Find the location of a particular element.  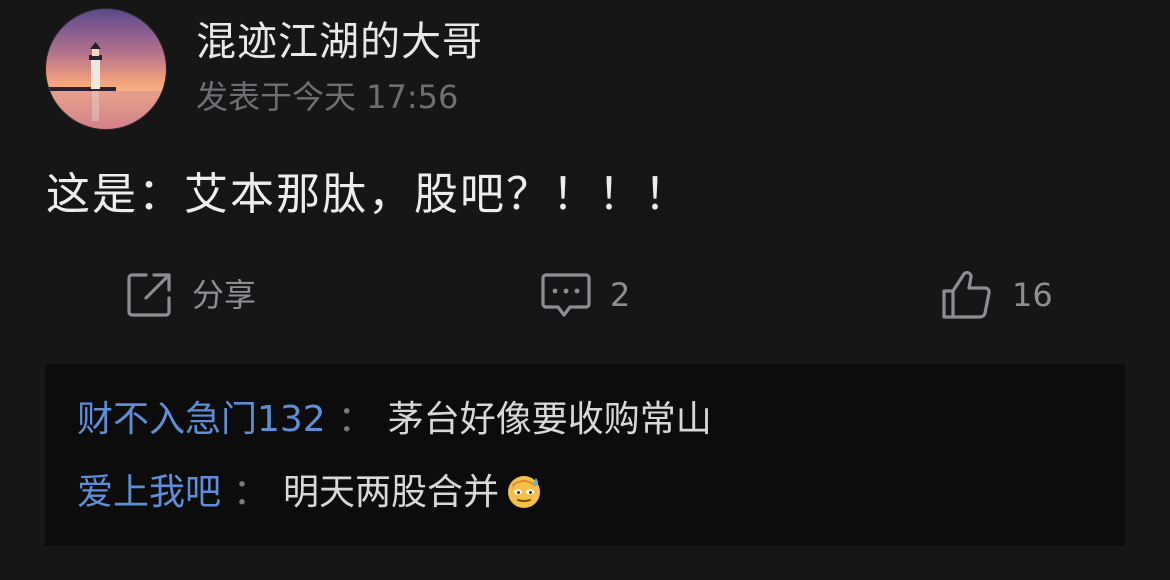

lighthouse-sunset-image is located at coordinates (106, 69).